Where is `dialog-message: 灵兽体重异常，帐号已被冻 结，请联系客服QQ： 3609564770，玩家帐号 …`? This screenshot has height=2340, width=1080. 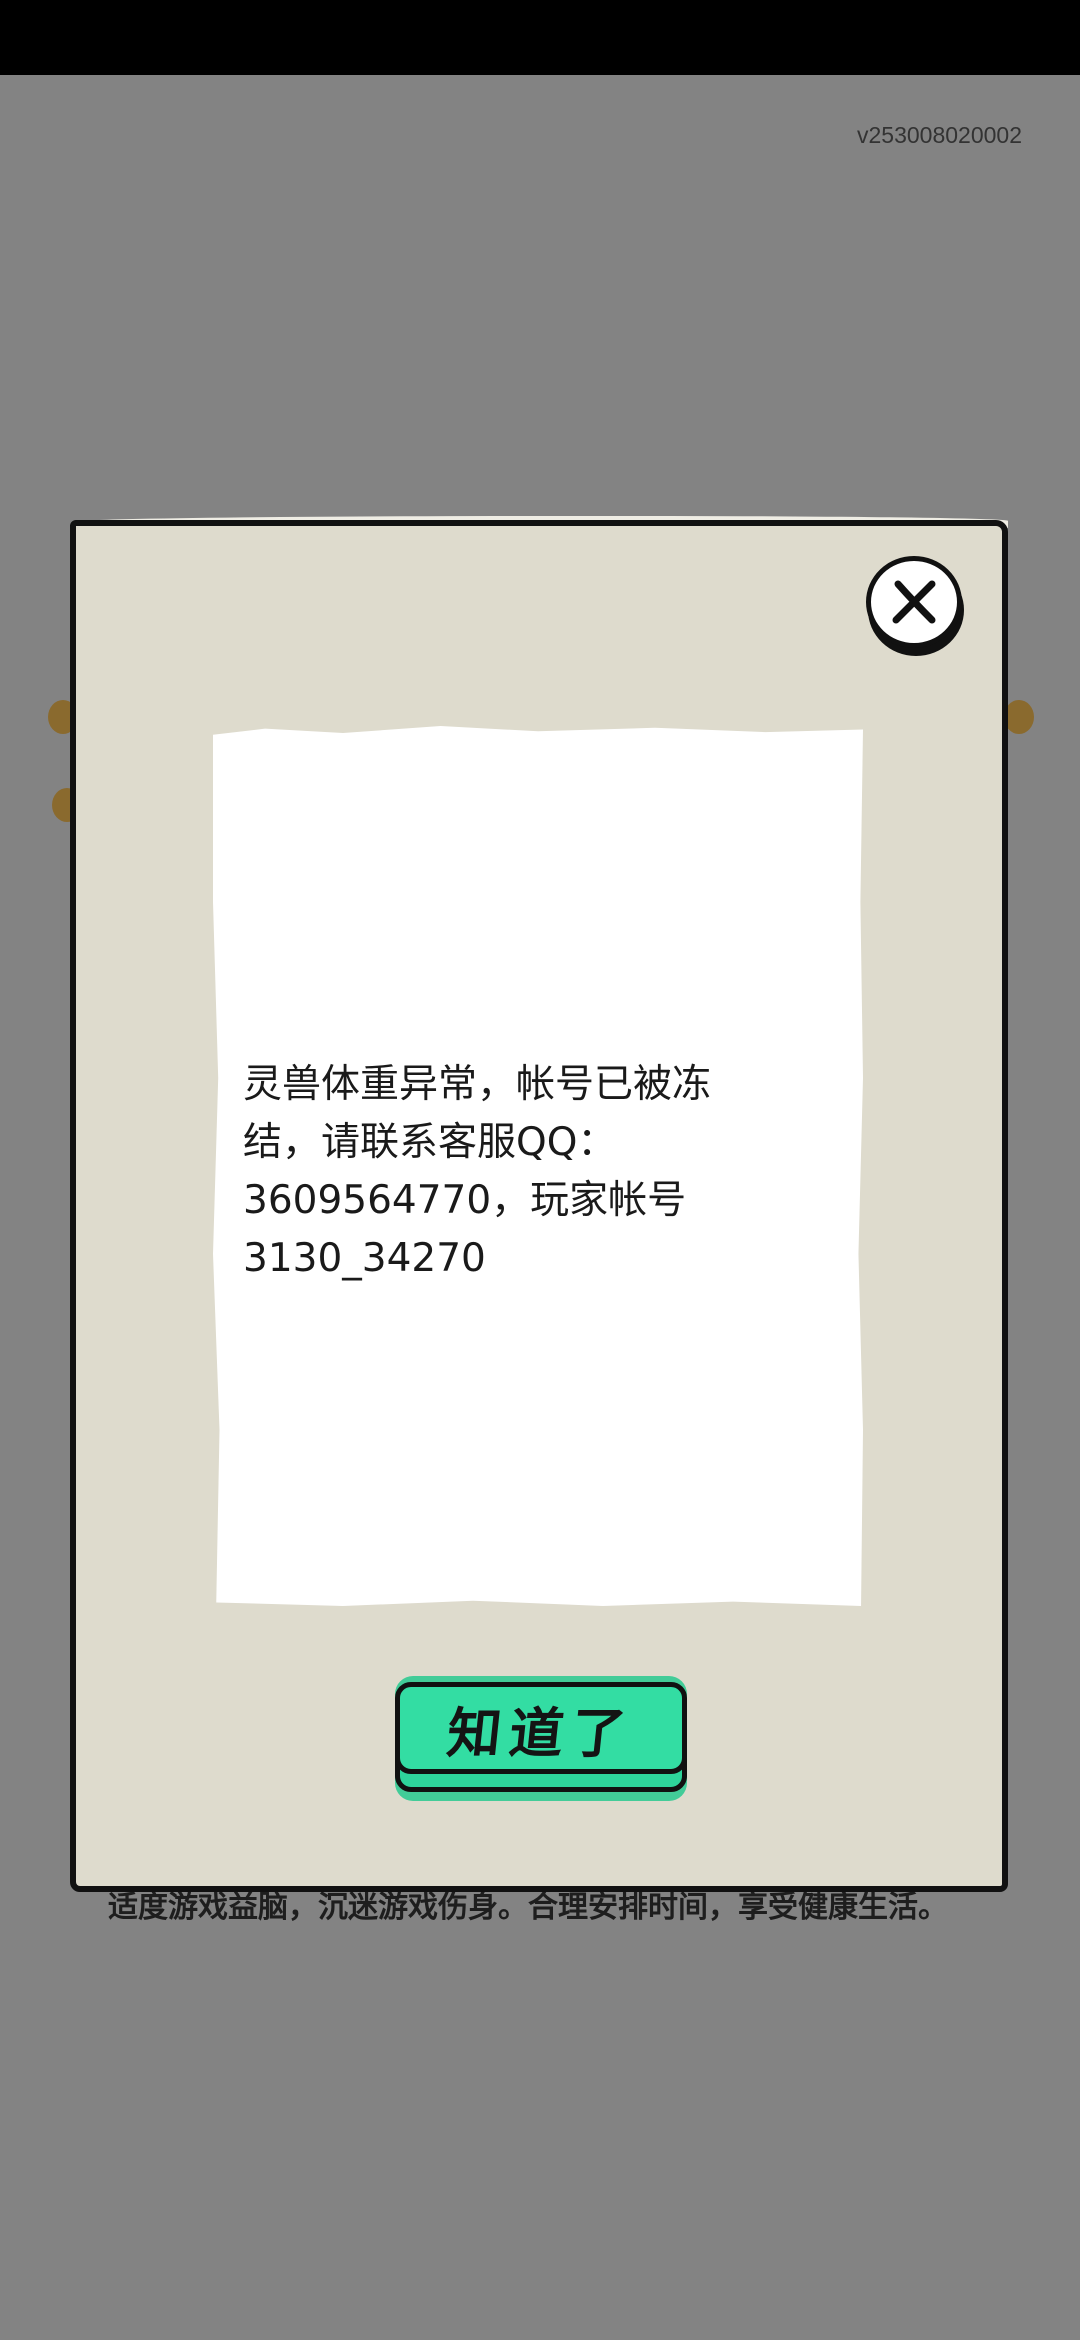 dialog-message: 灵兽体重异常，帐号已被冻 结，请联系客服QQ： 3609564770，玩家帐号 … is located at coordinates (477, 1171).